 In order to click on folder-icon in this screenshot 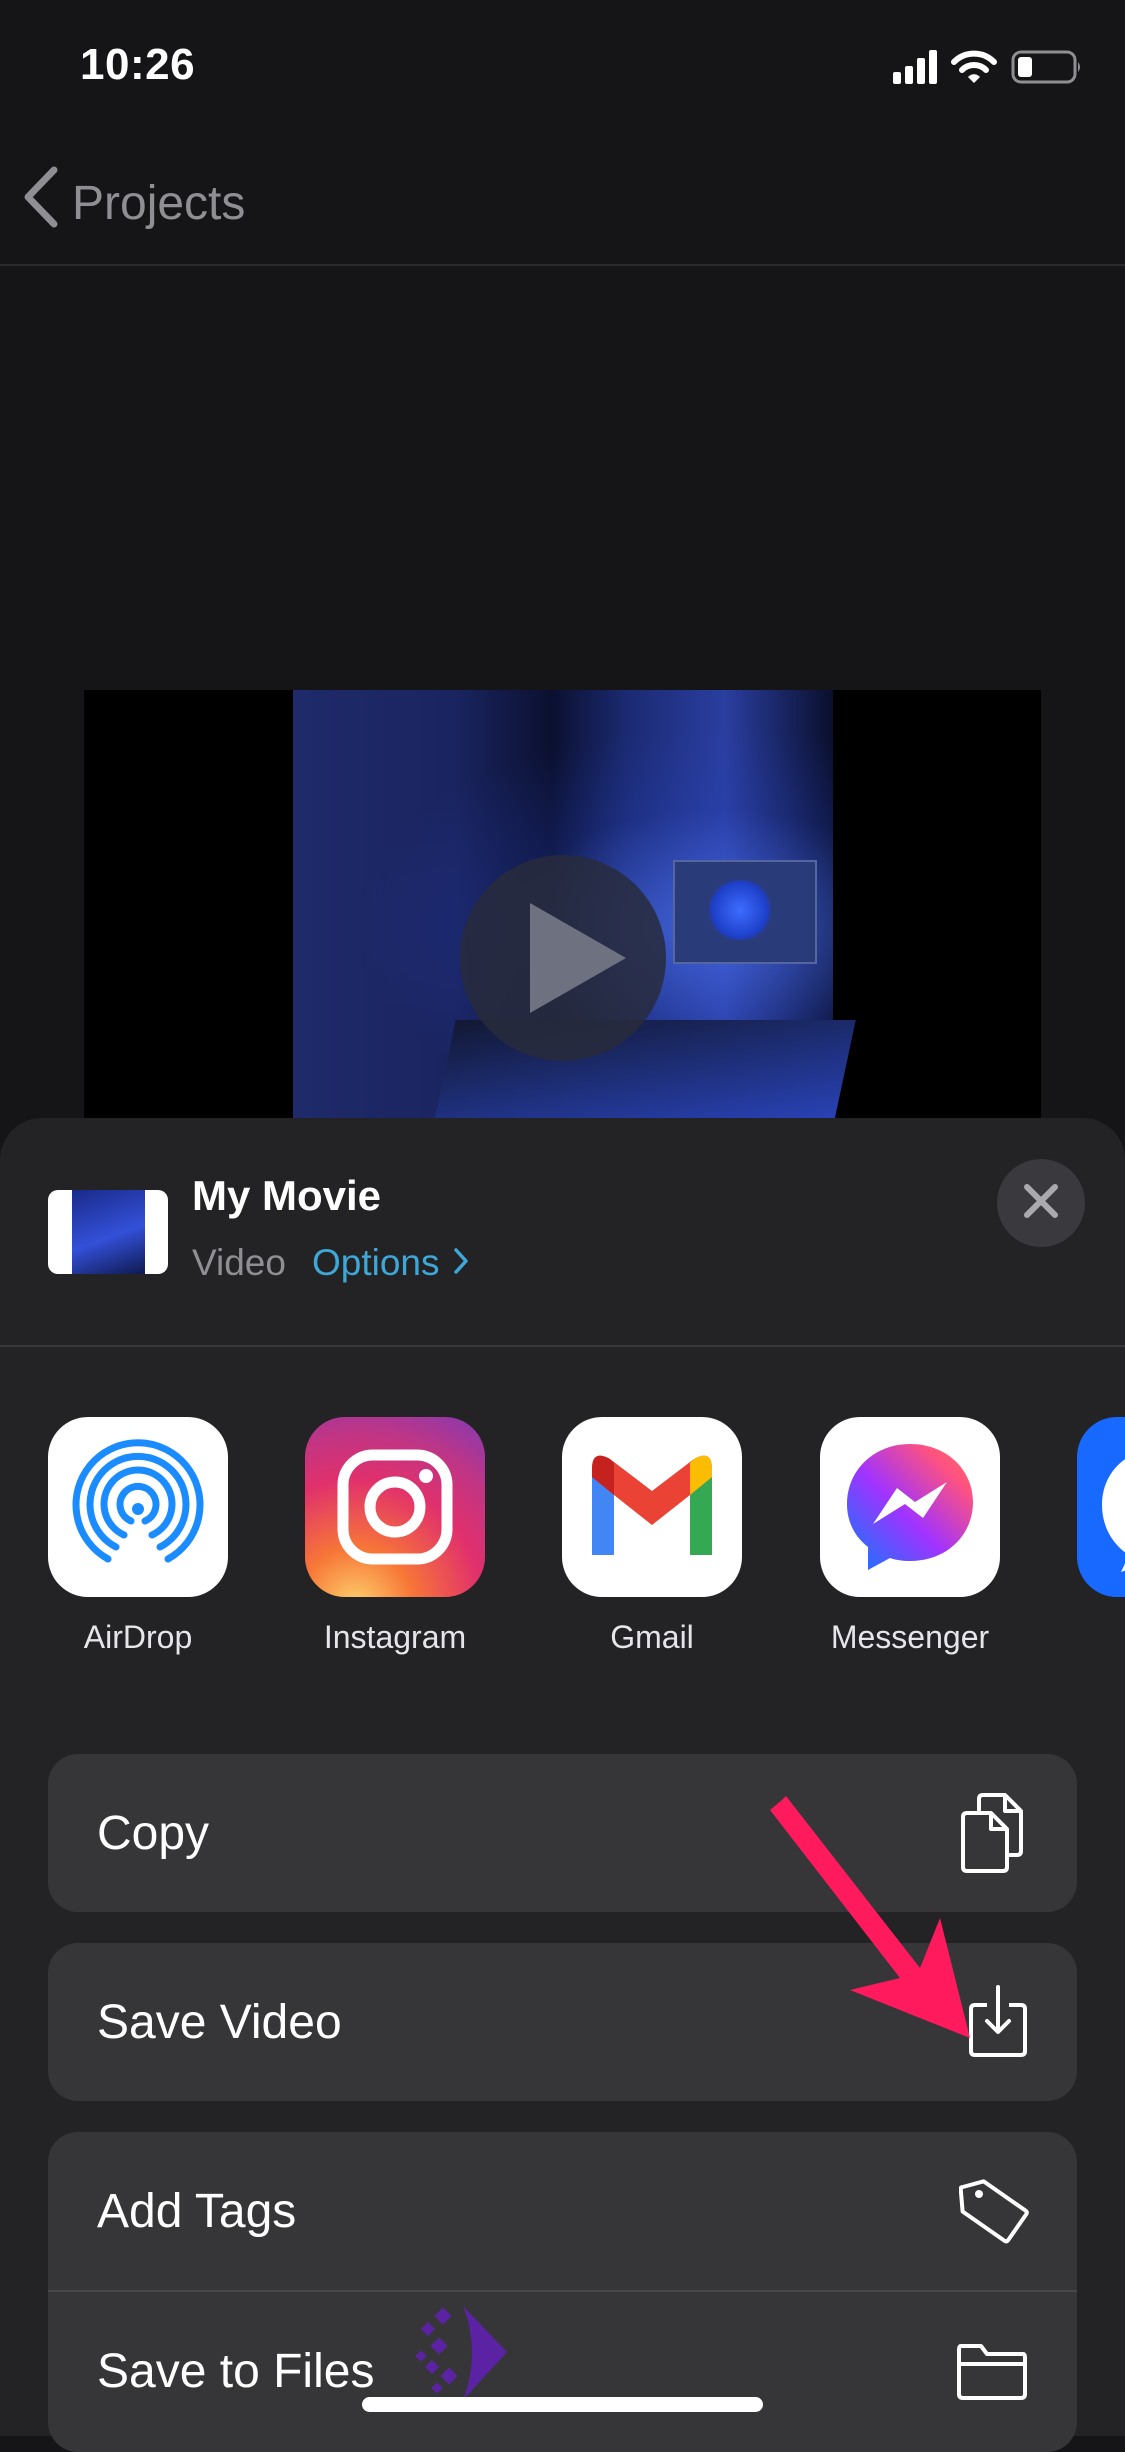, I will do `click(992, 2371)`.